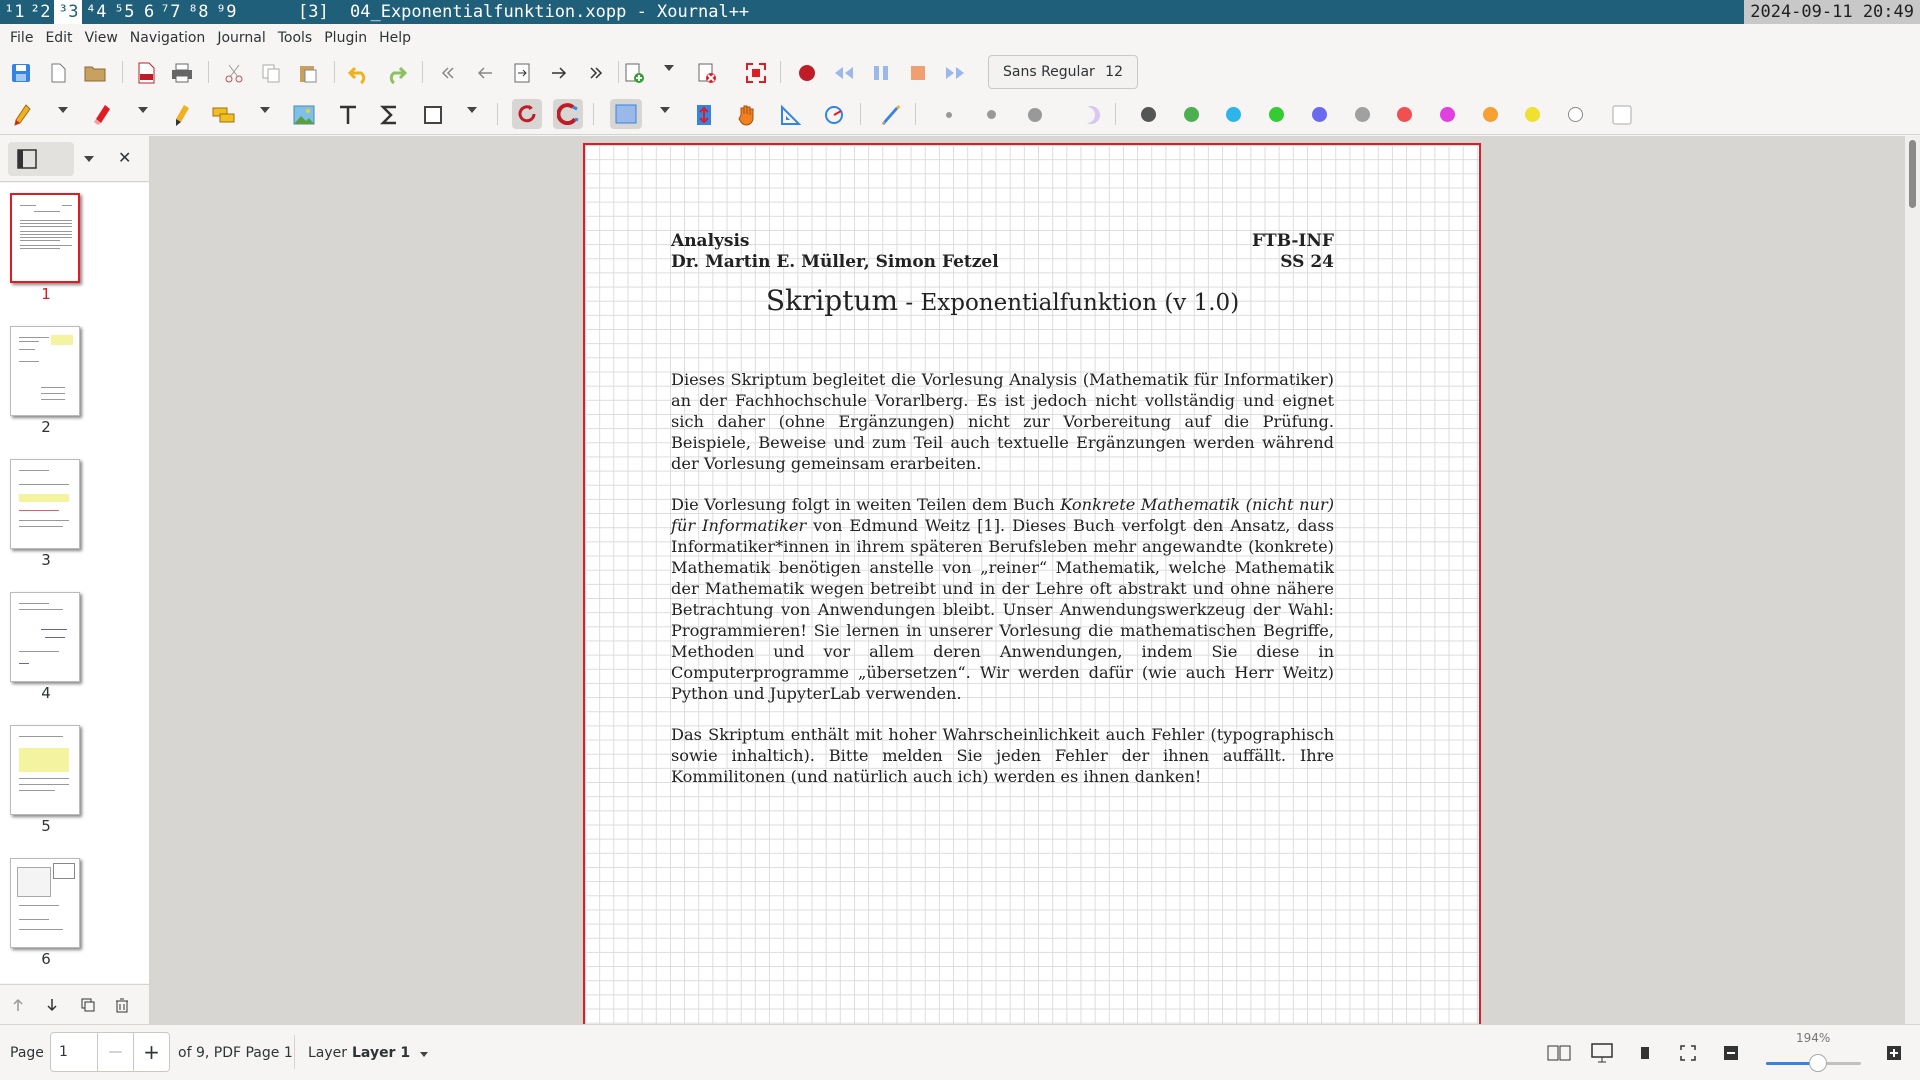 The height and width of the screenshot is (1080, 1920). What do you see at coordinates (381, 1053) in the screenshot?
I see `layer-selector: Layer 1` at bounding box center [381, 1053].